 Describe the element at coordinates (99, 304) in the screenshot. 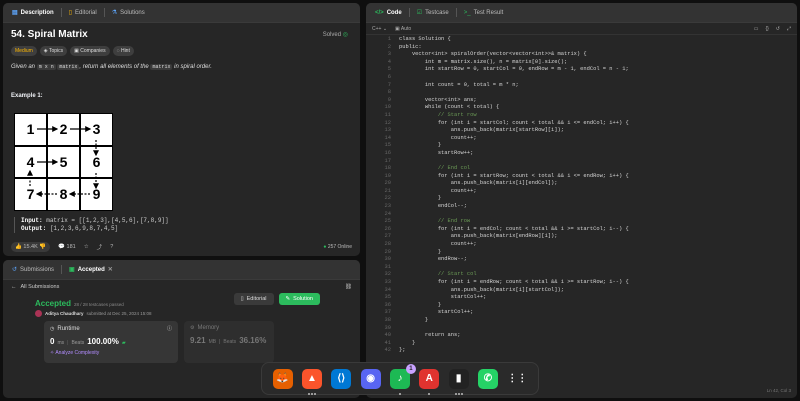

I see `testcases-passed: 28 / 28 testcases passed` at that location.